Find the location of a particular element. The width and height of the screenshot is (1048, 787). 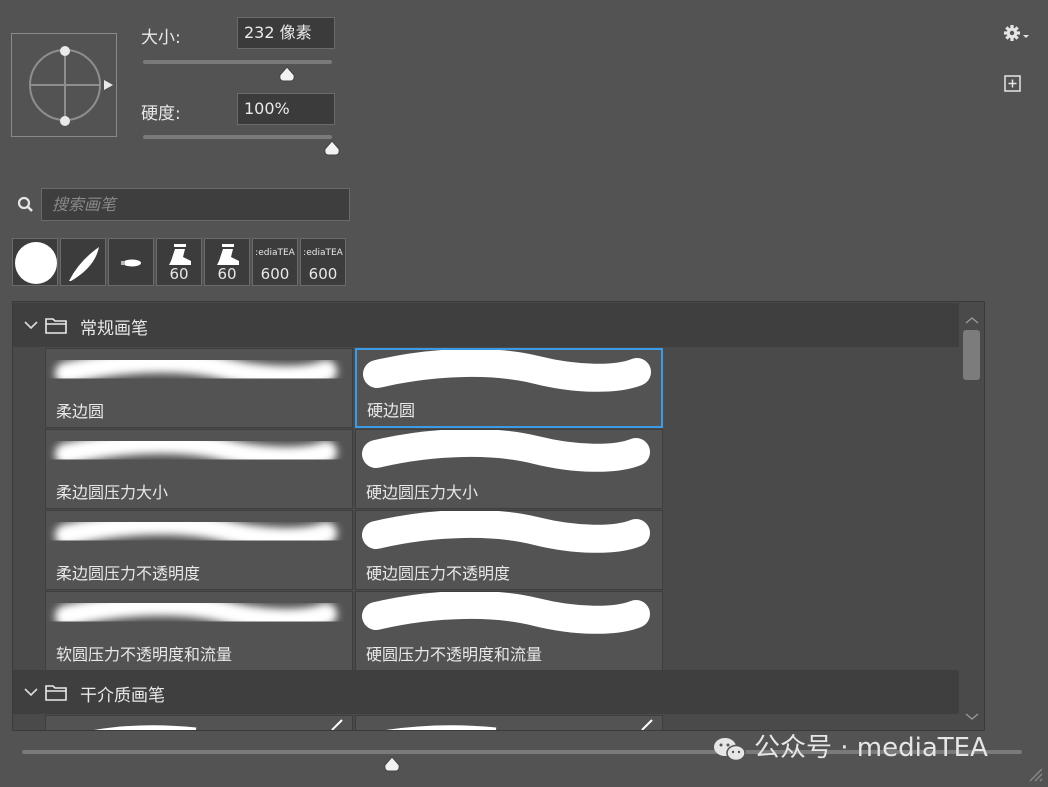

size-slider-track is located at coordinates (237, 62).